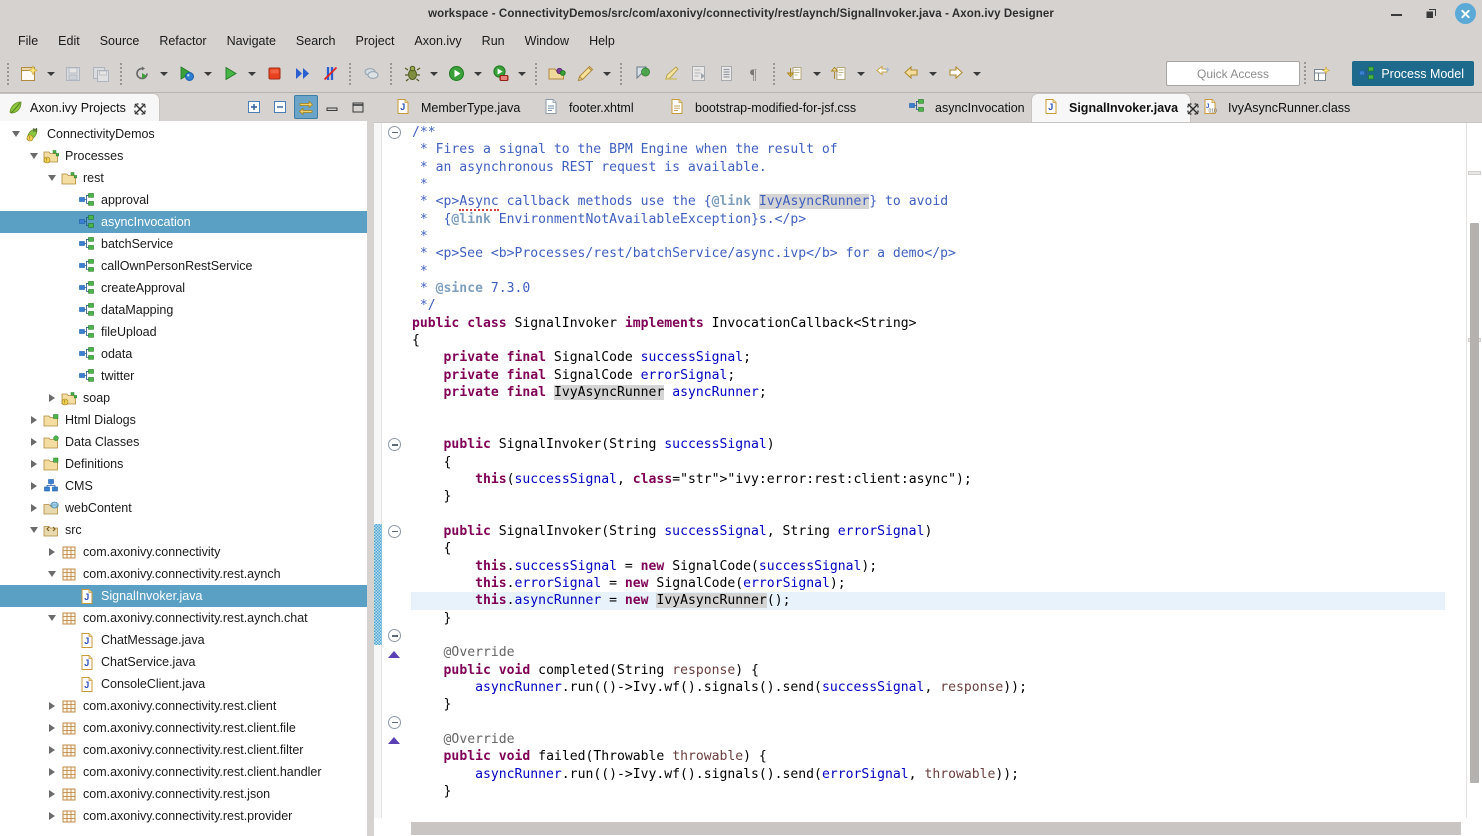 The image size is (1482, 836). What do you see at coordinates (183, 222) in the screenshot?
I see `tree-item: asyncInvocation` at bounding box center [183, 222].